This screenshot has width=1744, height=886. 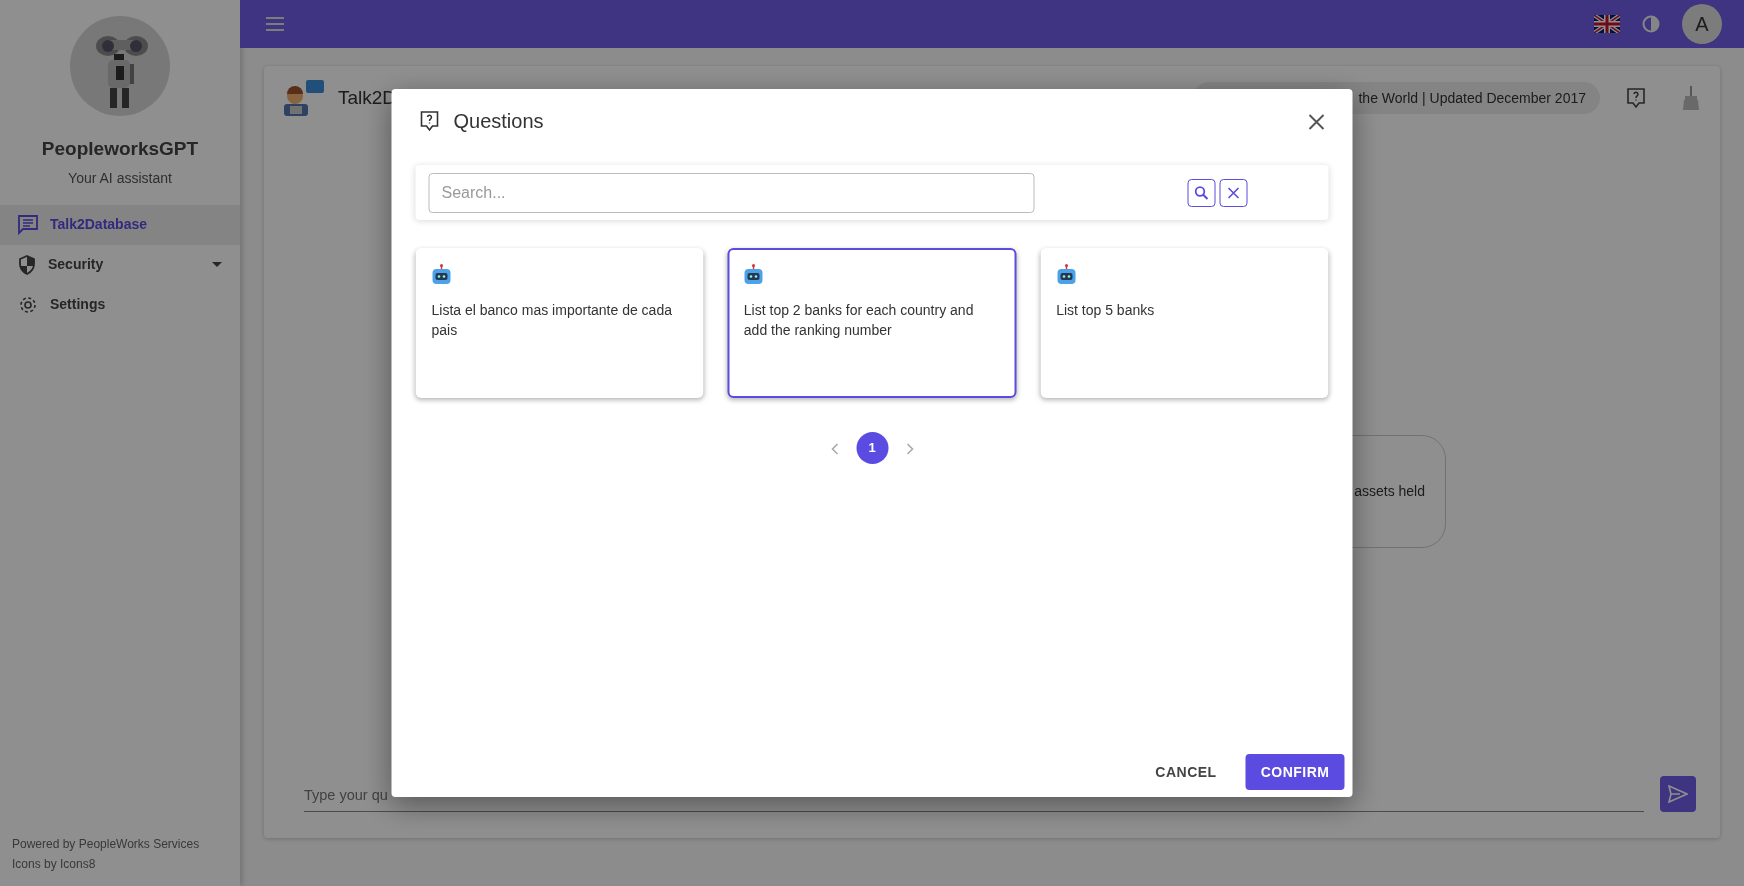 I want to click on send-button, so click(x=1678, y=794).